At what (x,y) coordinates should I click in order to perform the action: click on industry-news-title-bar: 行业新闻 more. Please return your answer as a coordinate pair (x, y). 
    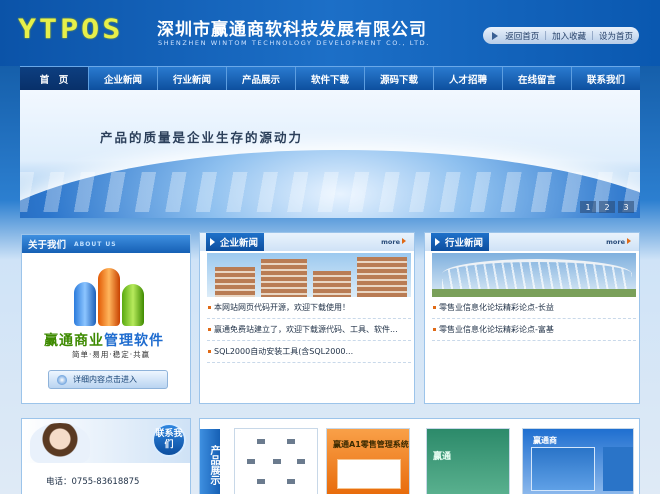
    Looking at the image, I should click on (532, 242).